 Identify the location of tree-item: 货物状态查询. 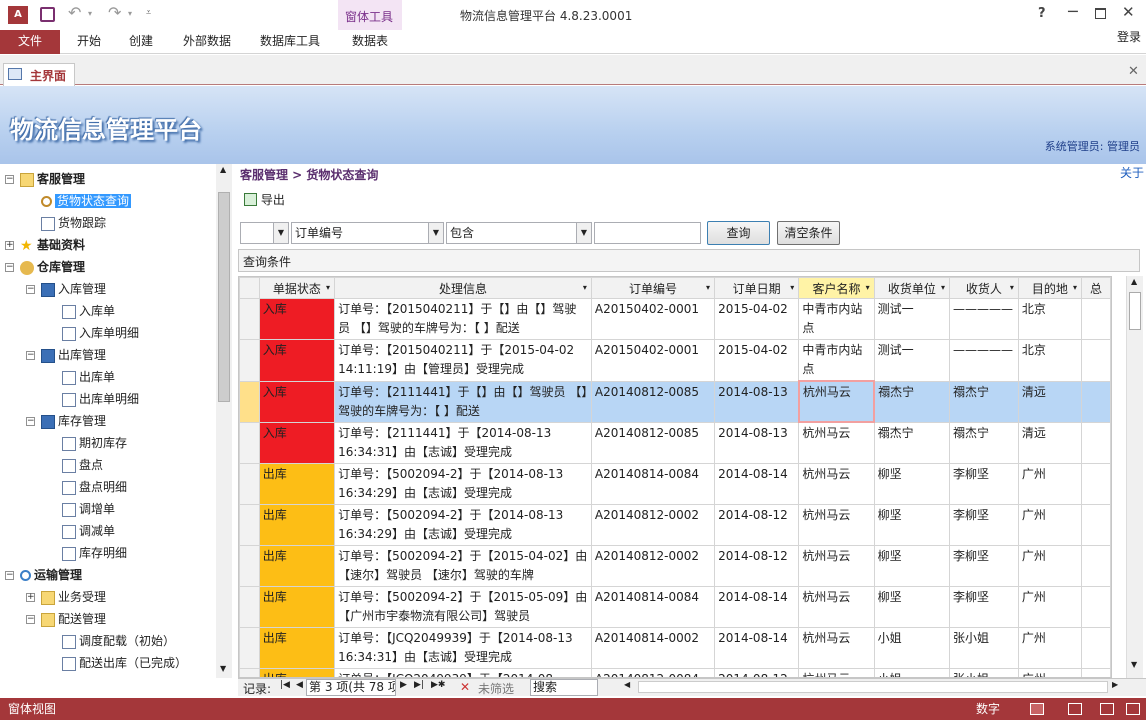
(86, 201).